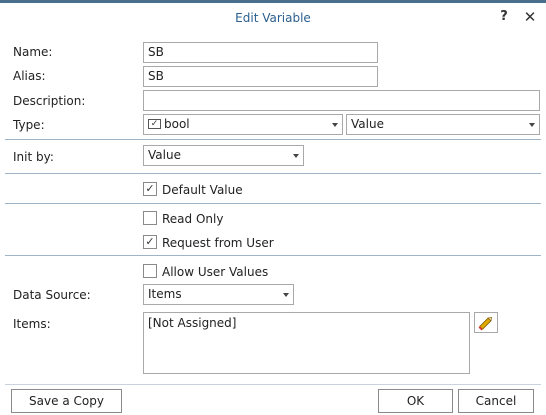  I want to click on data-source-value: Items, so click(165, 294).